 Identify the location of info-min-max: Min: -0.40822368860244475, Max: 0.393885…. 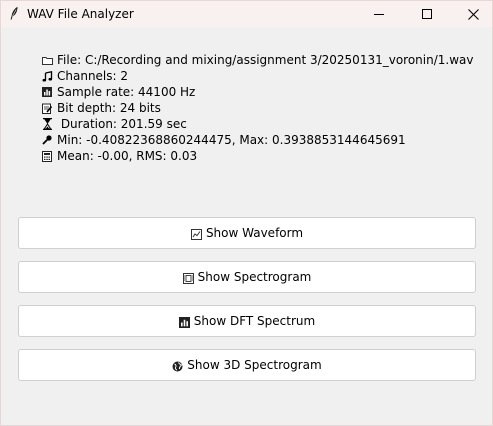
(257, 140).